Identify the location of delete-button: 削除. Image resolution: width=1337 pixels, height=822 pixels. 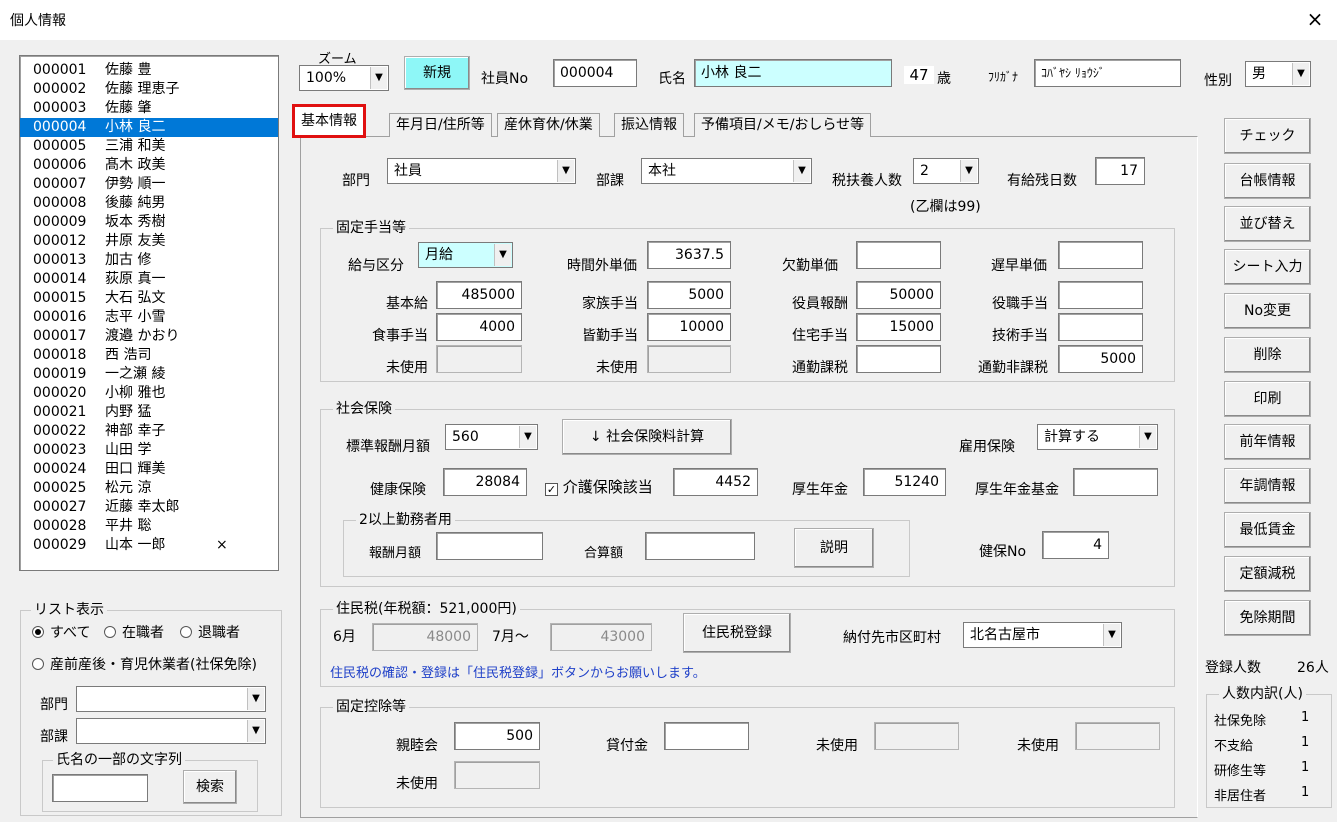
(1267, 355).